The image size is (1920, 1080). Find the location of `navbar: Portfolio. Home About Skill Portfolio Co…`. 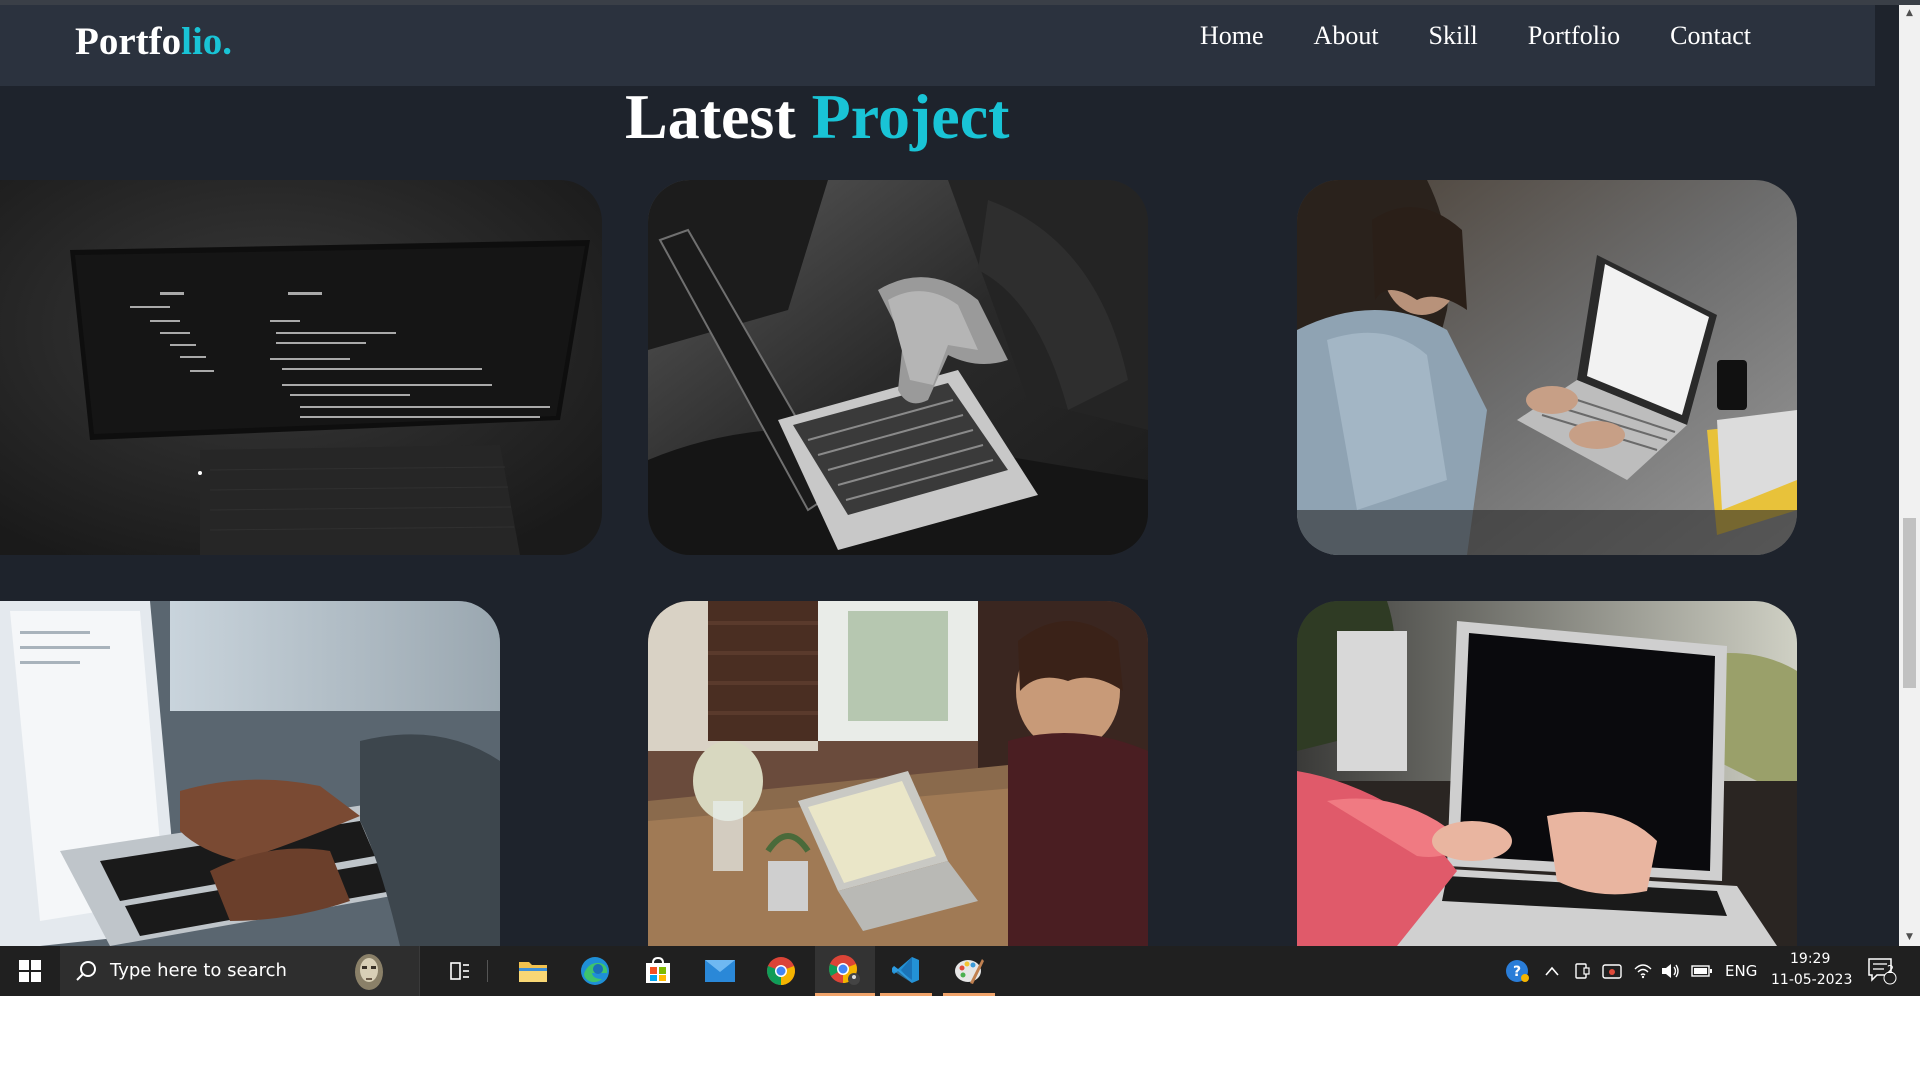

navbar: Portfolio. Home About Skill Portfolio Co… is located at coordinates (937, 45).